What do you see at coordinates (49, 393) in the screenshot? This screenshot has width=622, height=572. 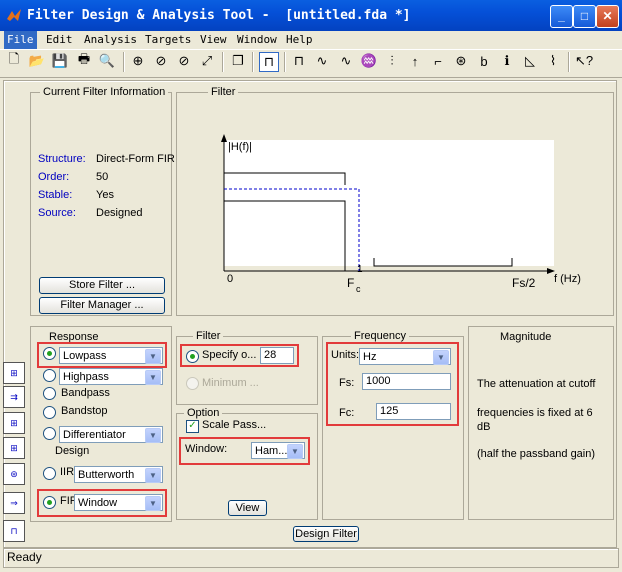 I see `bandpass-radio` at bounding box center [49, 393].